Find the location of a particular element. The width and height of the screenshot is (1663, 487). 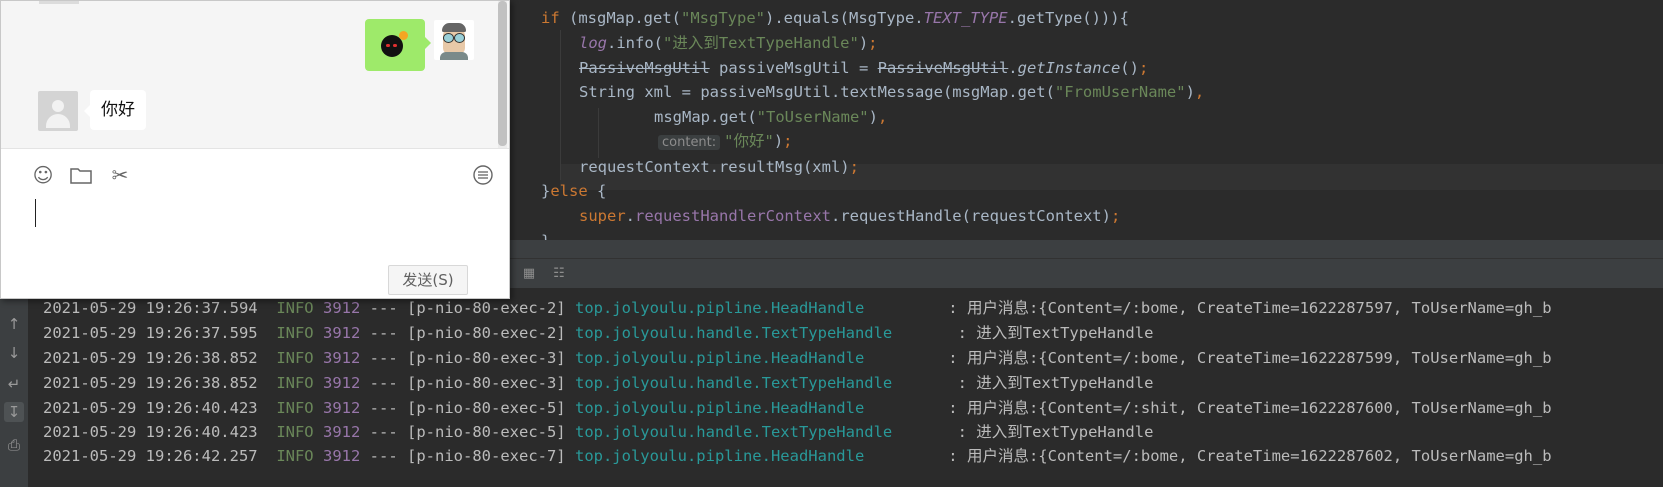

message-scrollbar is located at coordinates (502, 74).